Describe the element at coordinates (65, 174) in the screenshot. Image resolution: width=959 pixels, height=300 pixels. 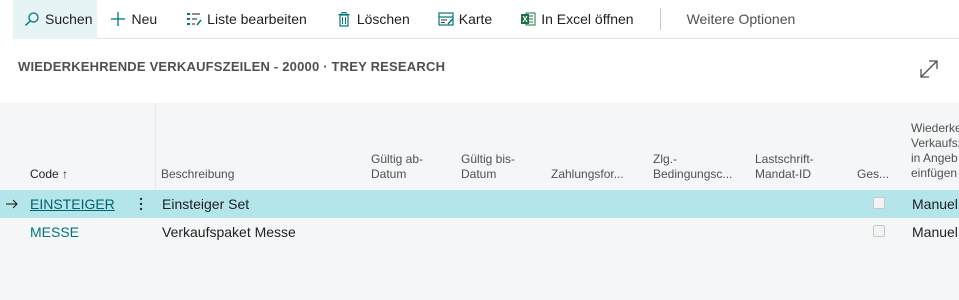
I see `sort-ascending-icon: ↑` at that location.